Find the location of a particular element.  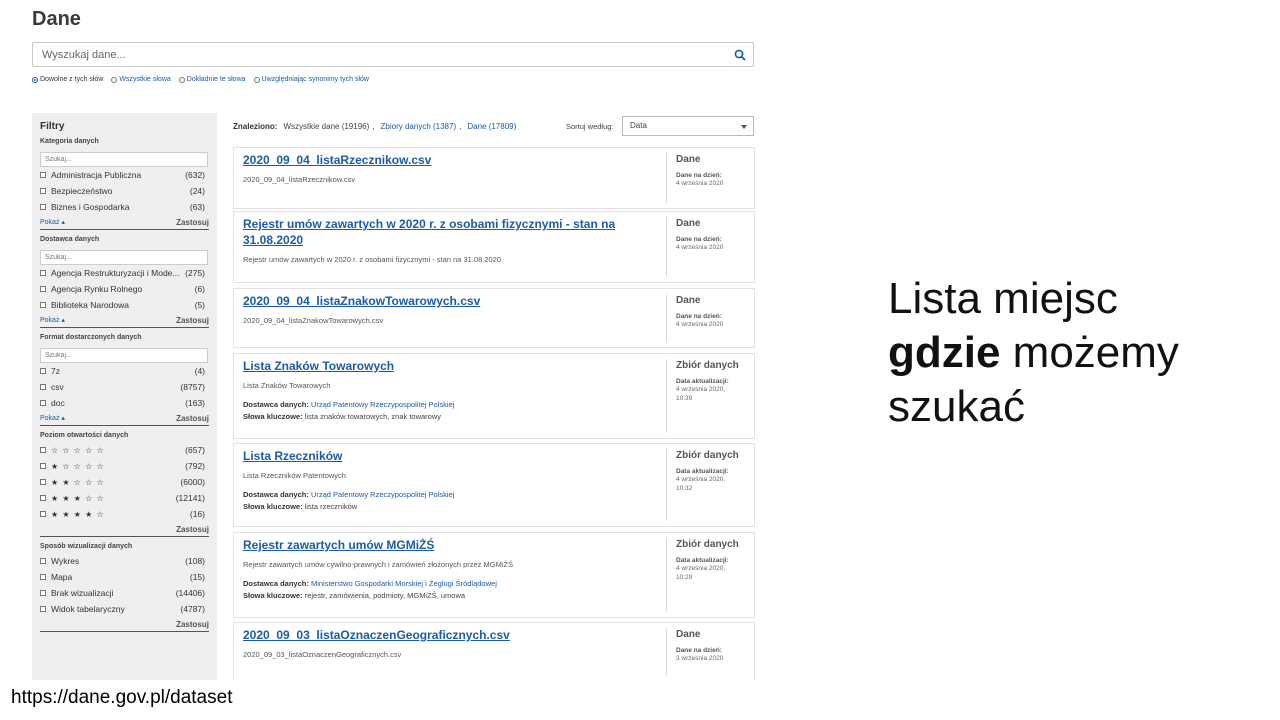

filter-item: 7z (4) is located at coordinates (124, 371).